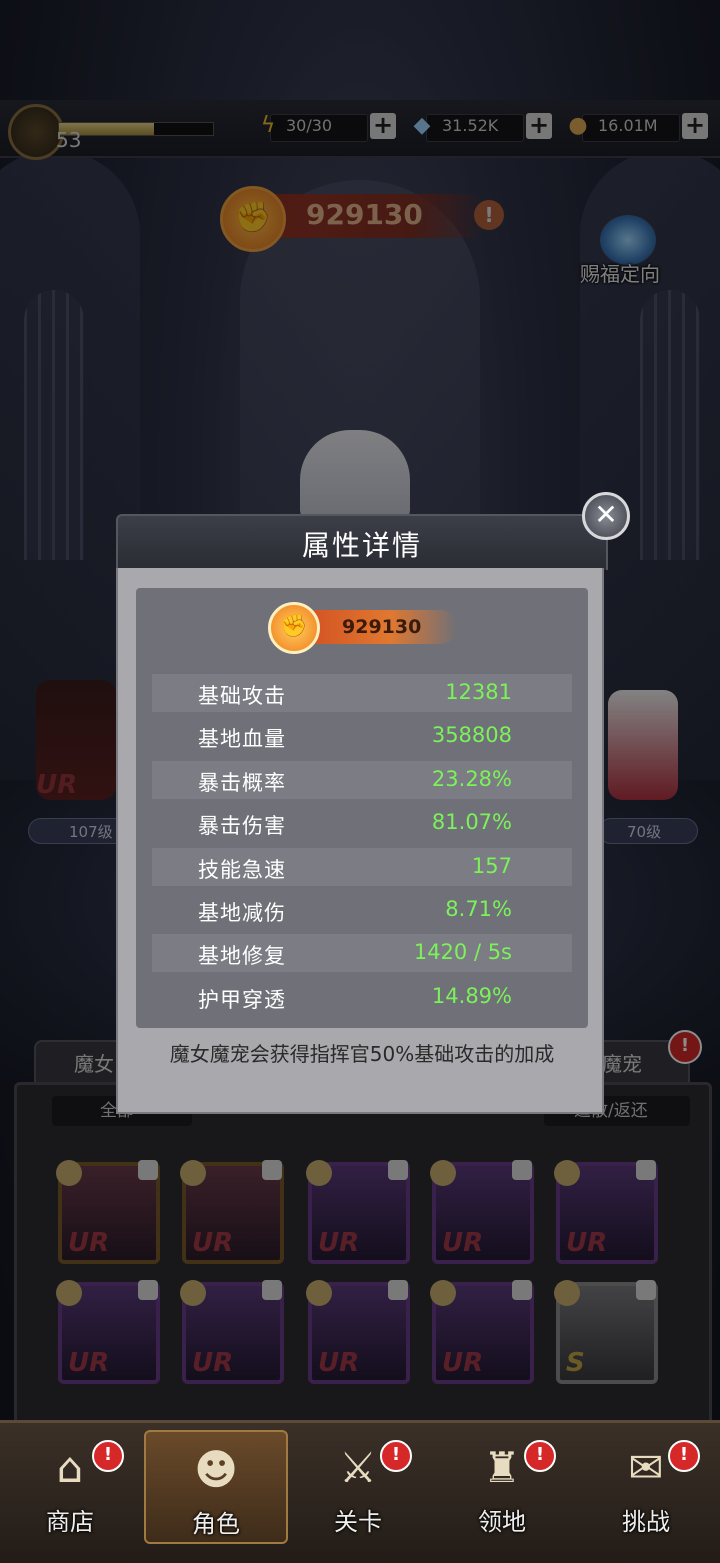 This screenshot has height=1563, width=720. Describe the element at coordinates (362, 953) in the screenshot. I see `stat-row: 基地修复 1420 / 5s` at that location.